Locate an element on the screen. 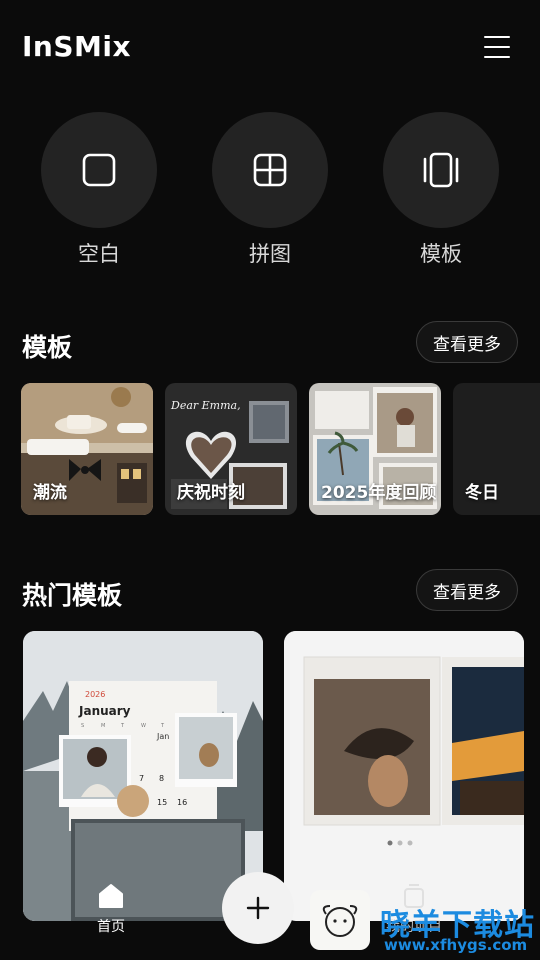 Image resolution: width=540 pixels, height=960 pixels. day-16: 16 is located at coordinates (182, 802).